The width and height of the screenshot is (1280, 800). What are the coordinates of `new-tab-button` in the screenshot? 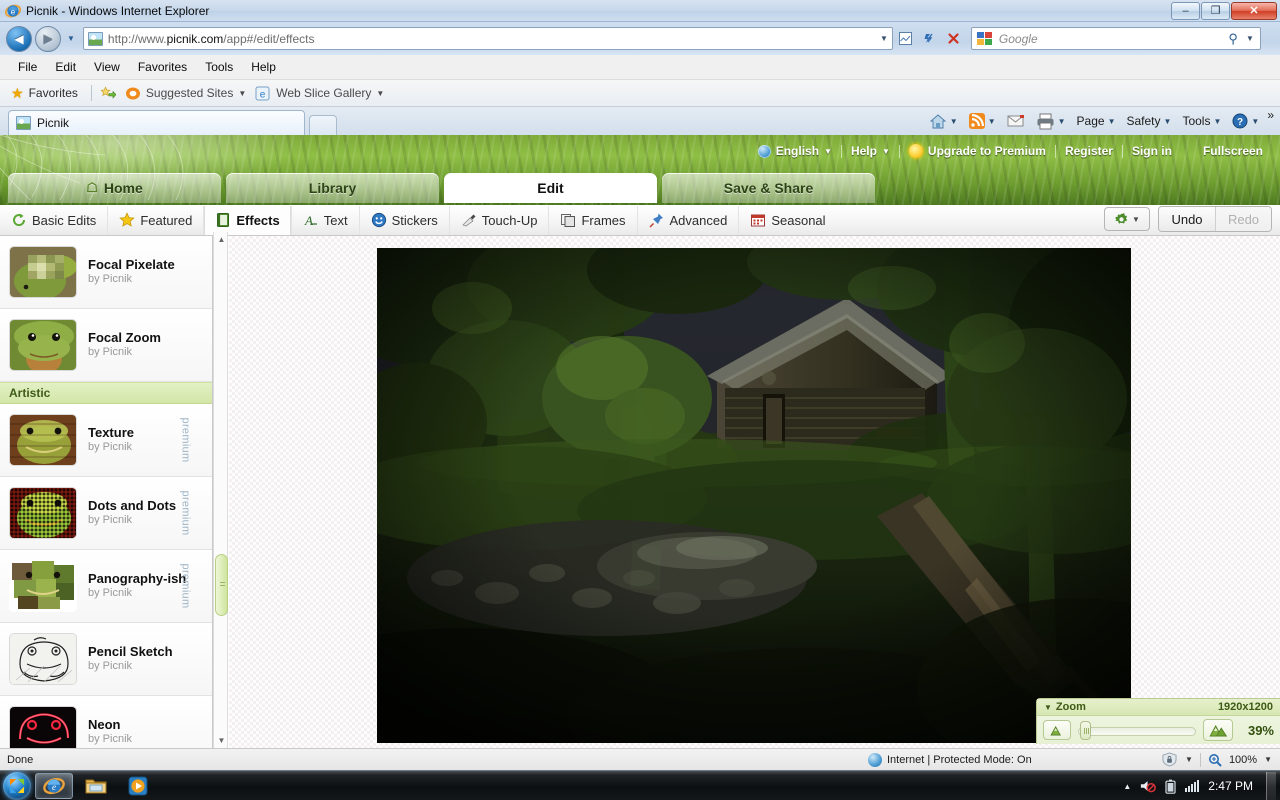 It's located at (323, 125).